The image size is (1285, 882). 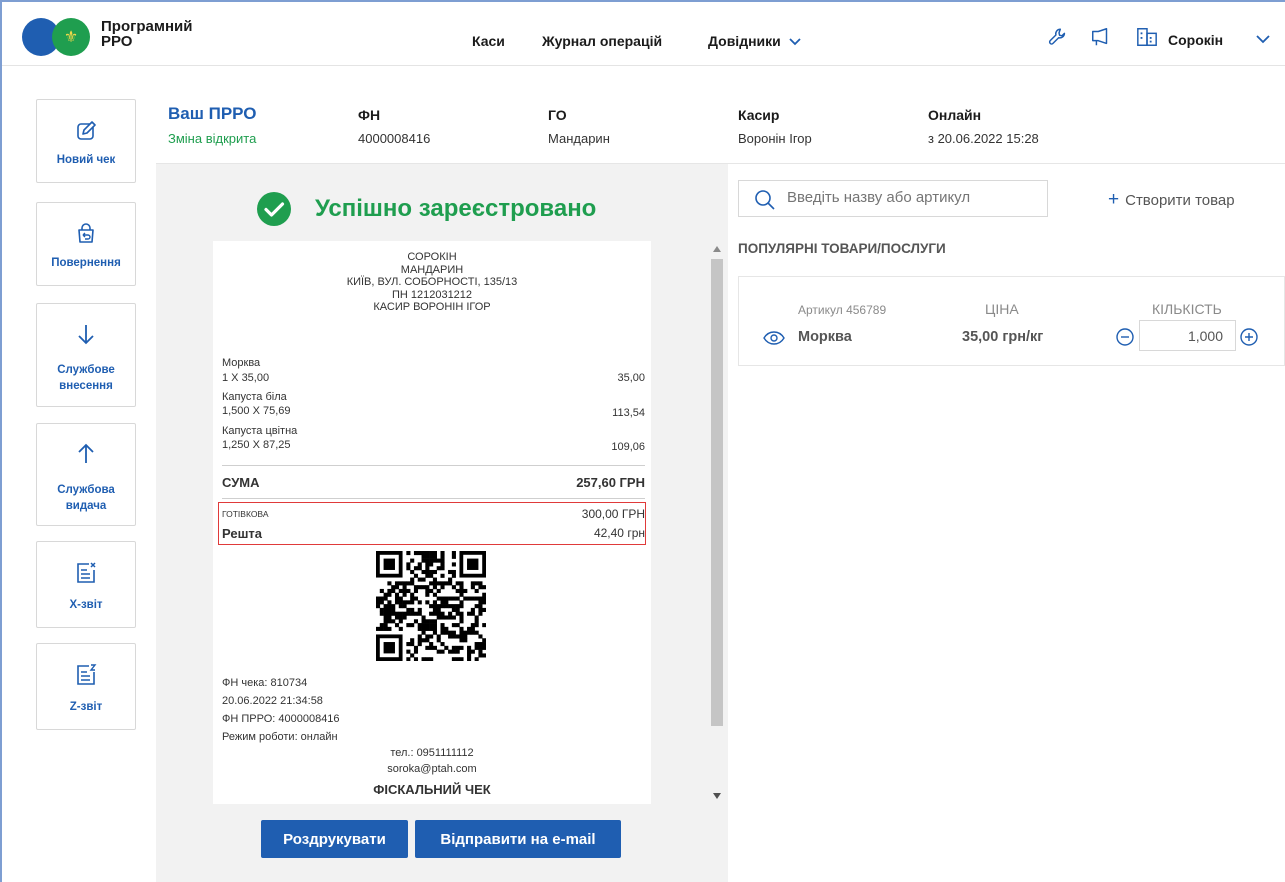 I want to click on quantity-header: КІЛЬКІСТЬ, so click(x=1187, y=309).